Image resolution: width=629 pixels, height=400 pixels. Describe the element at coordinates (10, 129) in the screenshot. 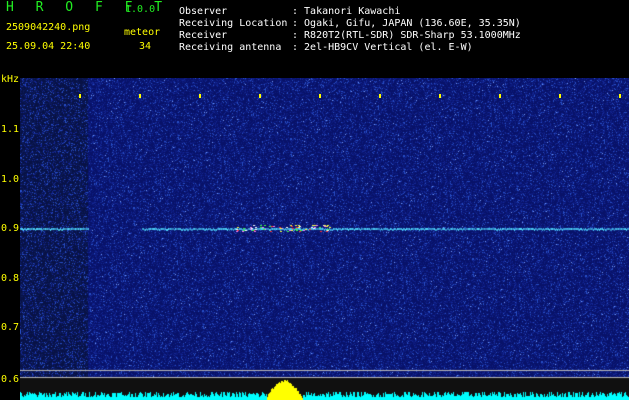

I see `y-tick-1.1: 1.1` at that location.